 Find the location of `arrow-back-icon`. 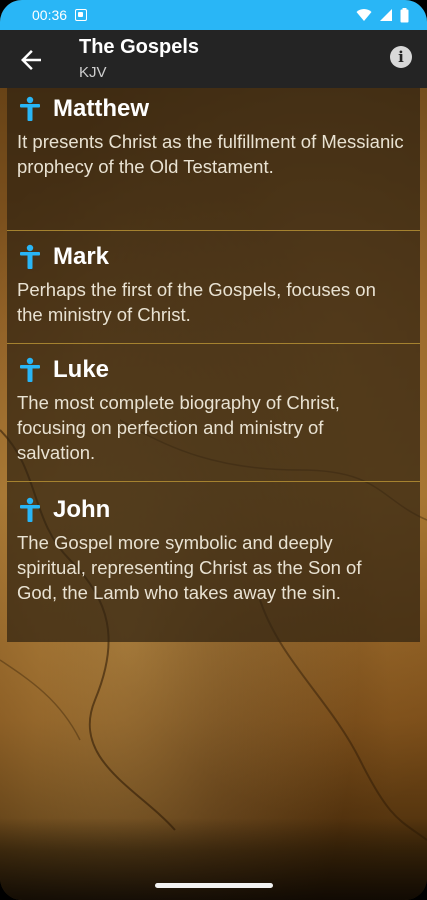

arrow-back-icon is located at coordinates (31, 60).